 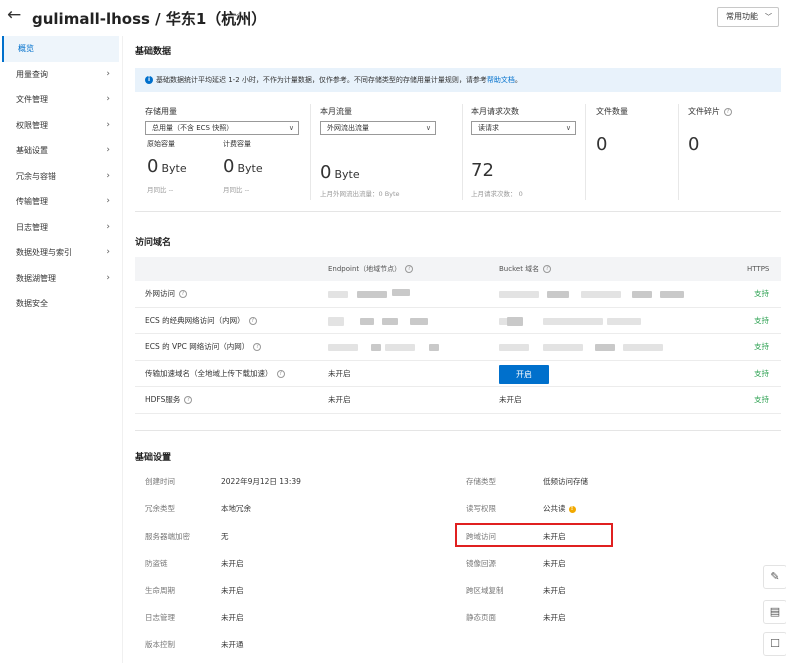 I want to click on sidebar-item-basic-settings: 基础设置 ›, so click(x=61, y=151).